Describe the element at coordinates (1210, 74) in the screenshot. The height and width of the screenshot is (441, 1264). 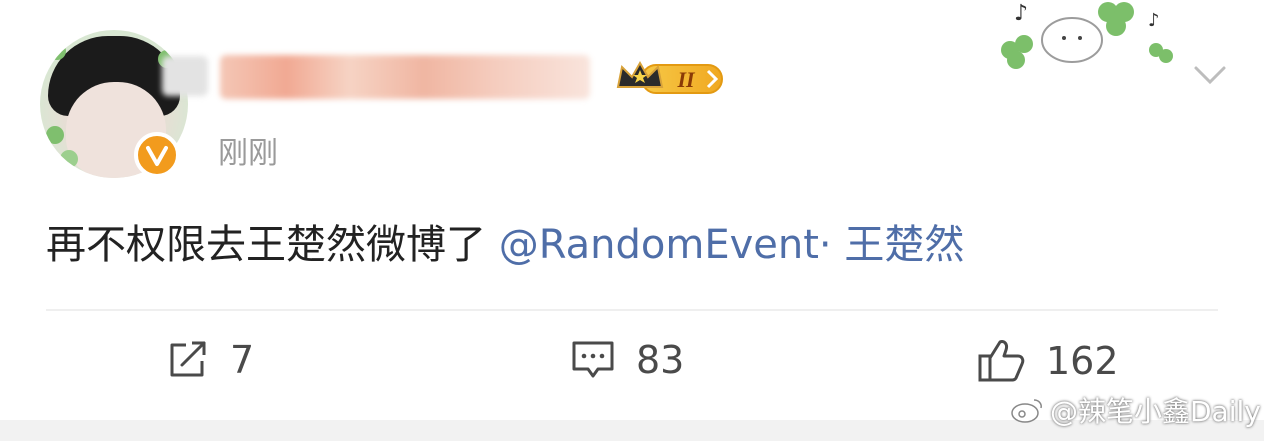
I see `chevron-down-icon` at that location.